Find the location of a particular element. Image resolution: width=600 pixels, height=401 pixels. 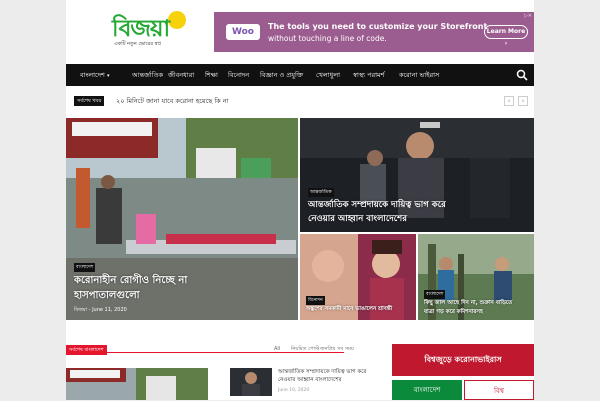

tab-popular: জনপ্রিয় সব সময় is located at coordinates (337, 350).